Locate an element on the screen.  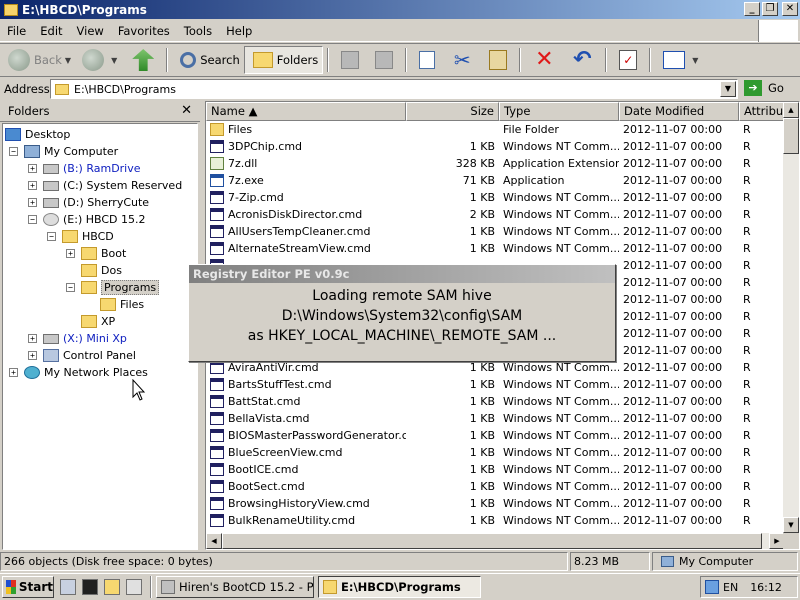
address-dropdown-button: ▼ is located at coordinates (728, 89).